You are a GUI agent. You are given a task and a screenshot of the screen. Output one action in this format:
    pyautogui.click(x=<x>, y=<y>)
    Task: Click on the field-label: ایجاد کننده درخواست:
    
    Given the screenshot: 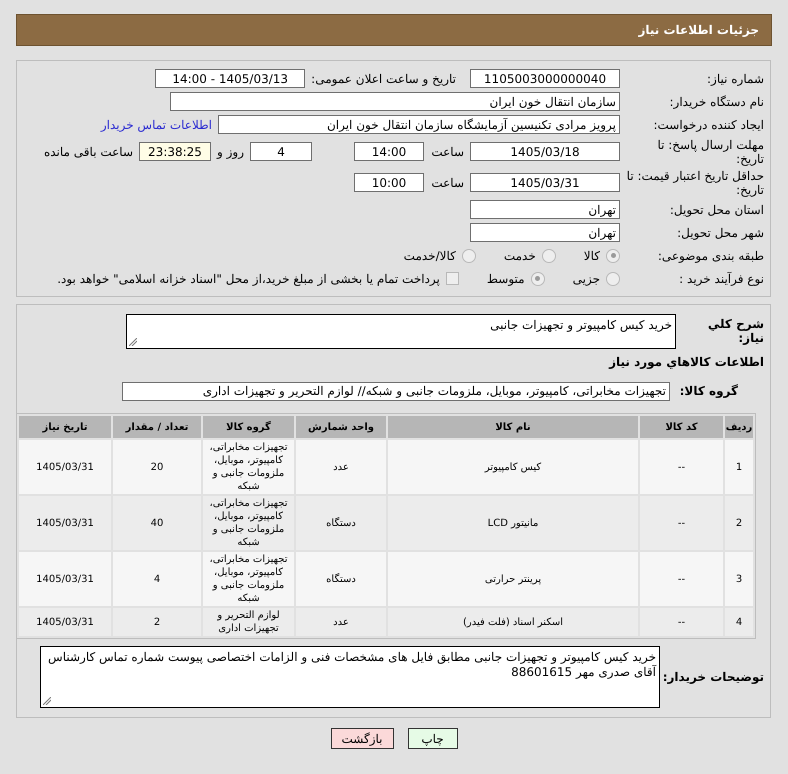 What is the action you would take?
    pyautogui.click(x=708, y=125)
    